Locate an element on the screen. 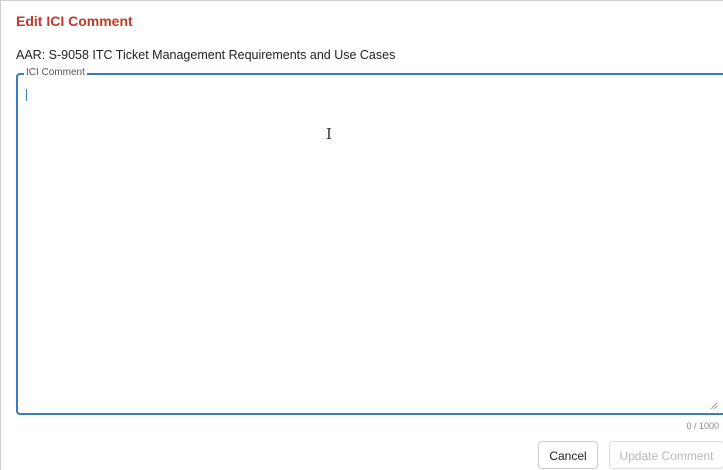  character-counter: 0 / 1000 is located at coordinates (702, 426).